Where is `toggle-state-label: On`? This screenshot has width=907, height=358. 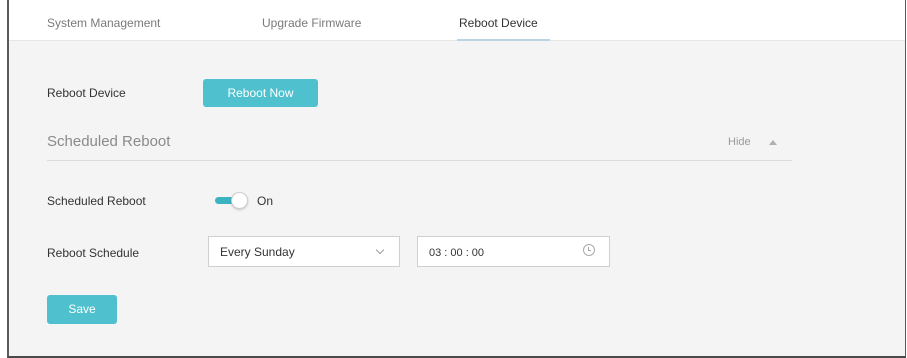 toggle-state-label: On is located at coordinates (265, 201).